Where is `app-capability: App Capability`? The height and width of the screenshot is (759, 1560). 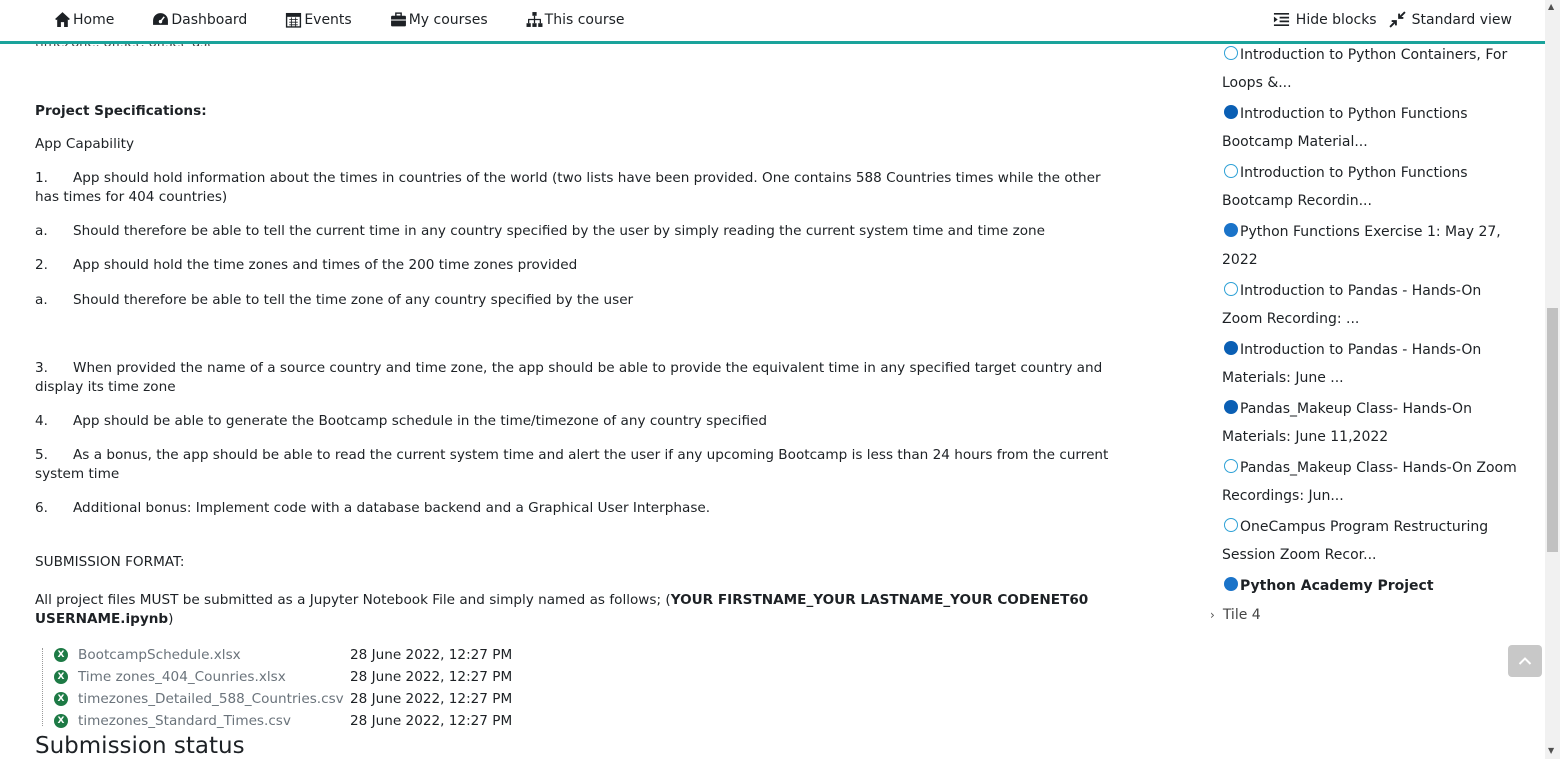 app-capability: App Capability is located at coordinates (84, 144).